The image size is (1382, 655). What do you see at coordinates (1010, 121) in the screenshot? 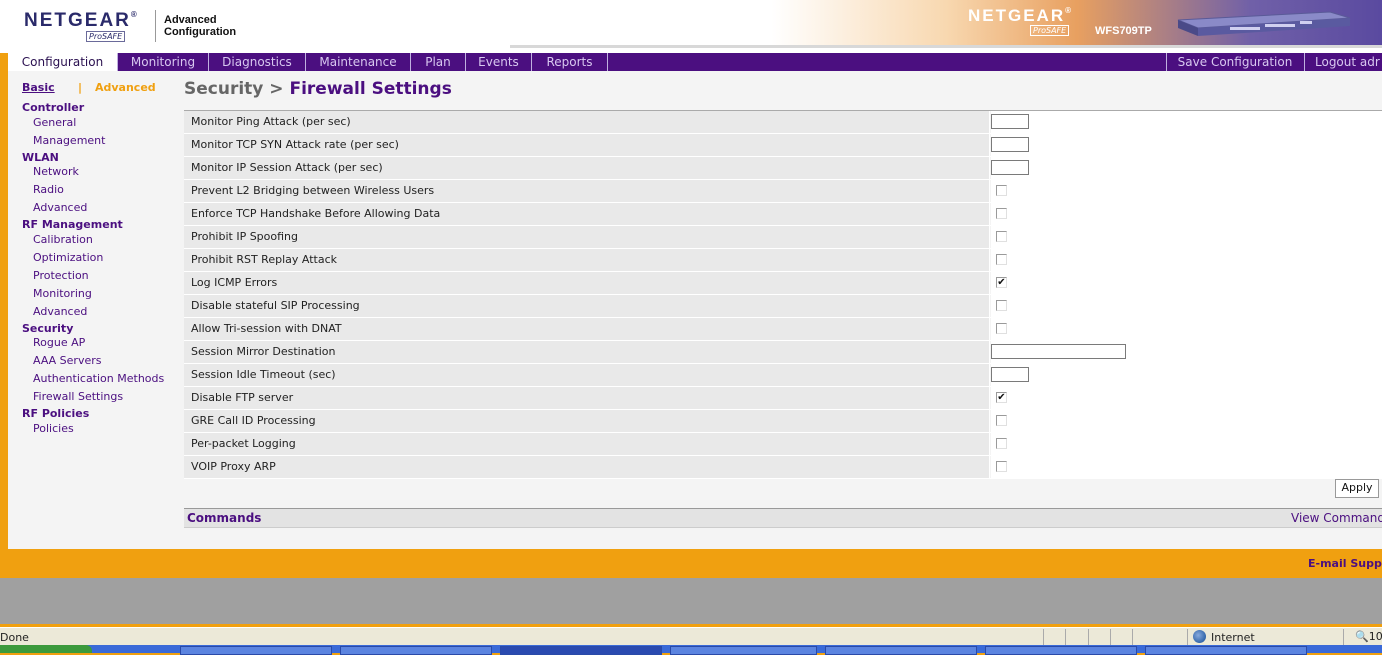
I see `monitor-ping-attack-input` at bounding box center [1010, 121].